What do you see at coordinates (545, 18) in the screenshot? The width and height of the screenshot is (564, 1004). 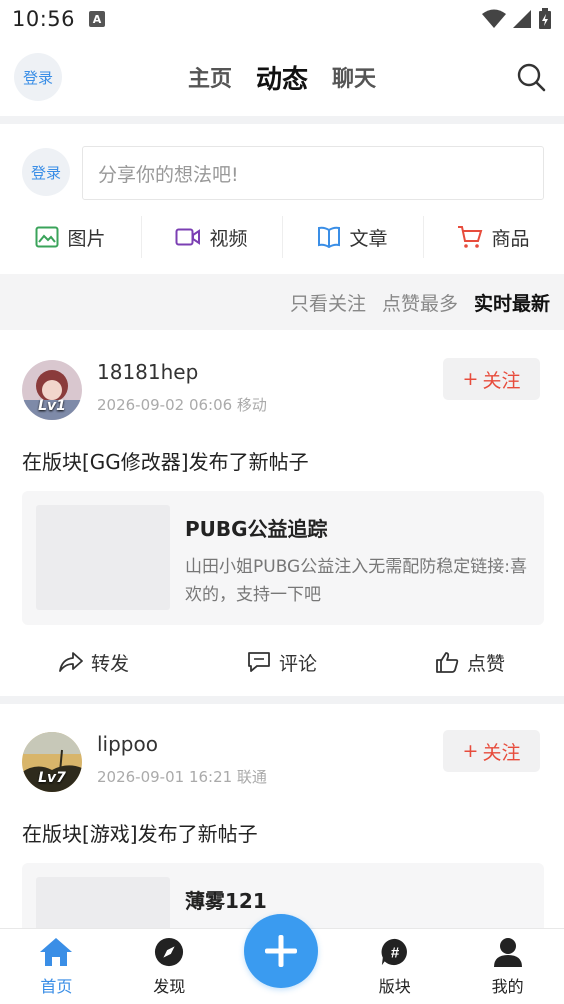 I see `battery-icon` at bounding box center [545, 18].